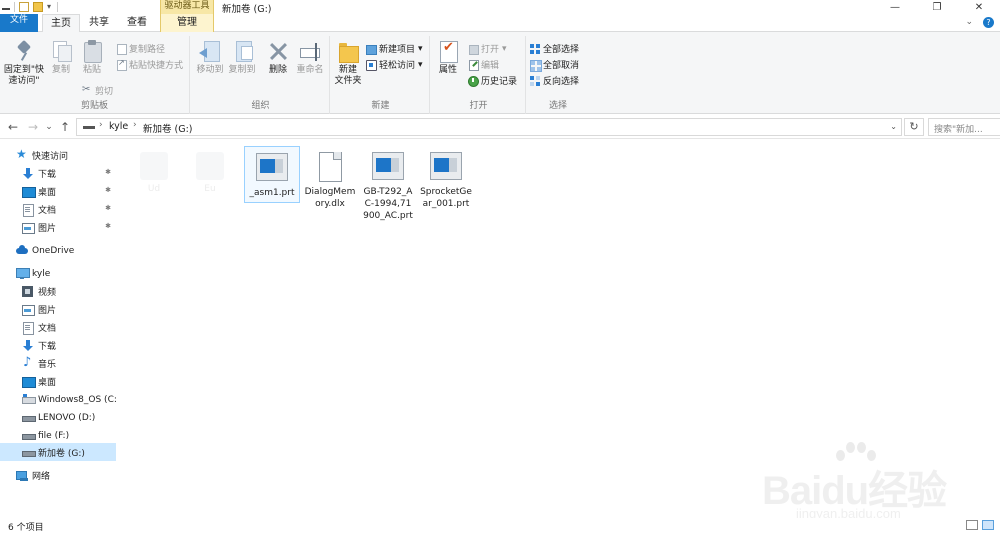  I want to click on pin-icon, so click(24, 51).